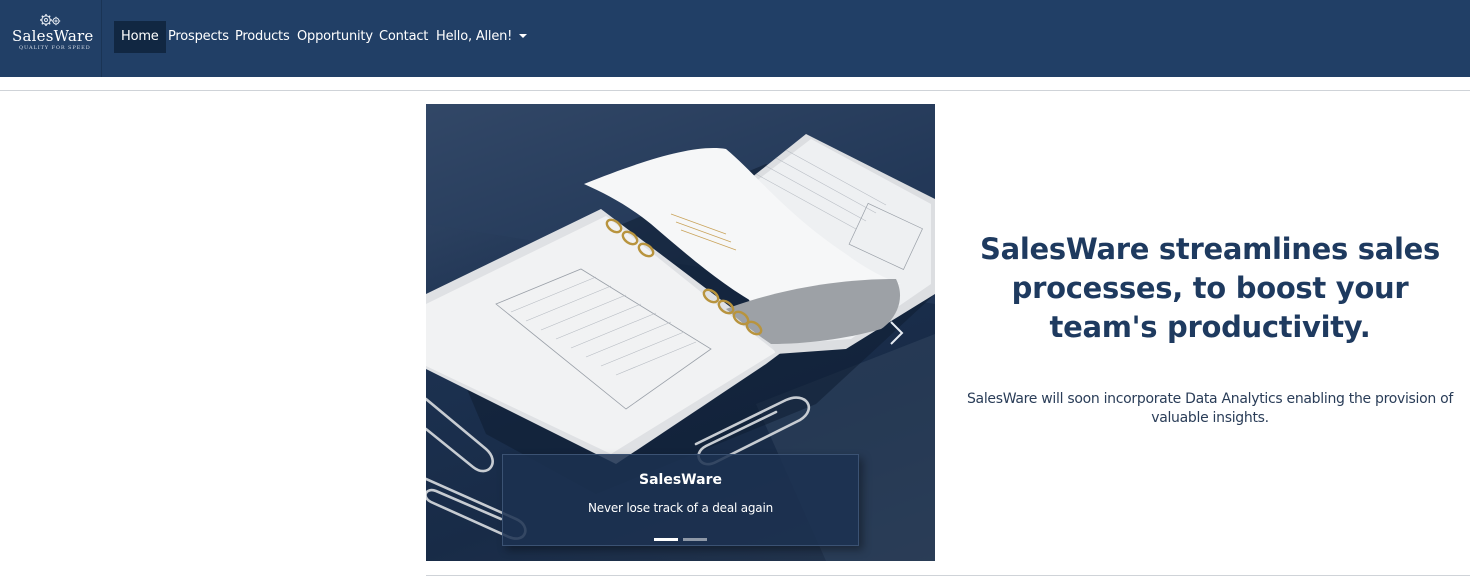 Image resolution: width=1470 pixels, height=584 pixels. Describe the element at coordinates (140, 37) in the screenshot. I see `nav-home: Home` at that location.